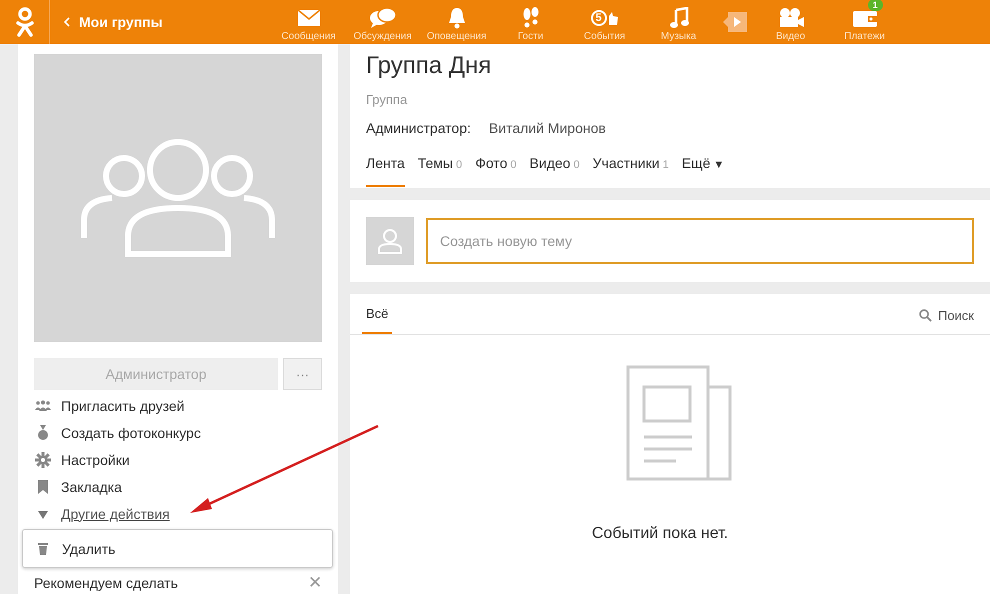  What do you see at coordinates (131, 432) in the screenshot?
I see `sidebar-action: Создать фотоконкурс` at bounding box center [131, 432].